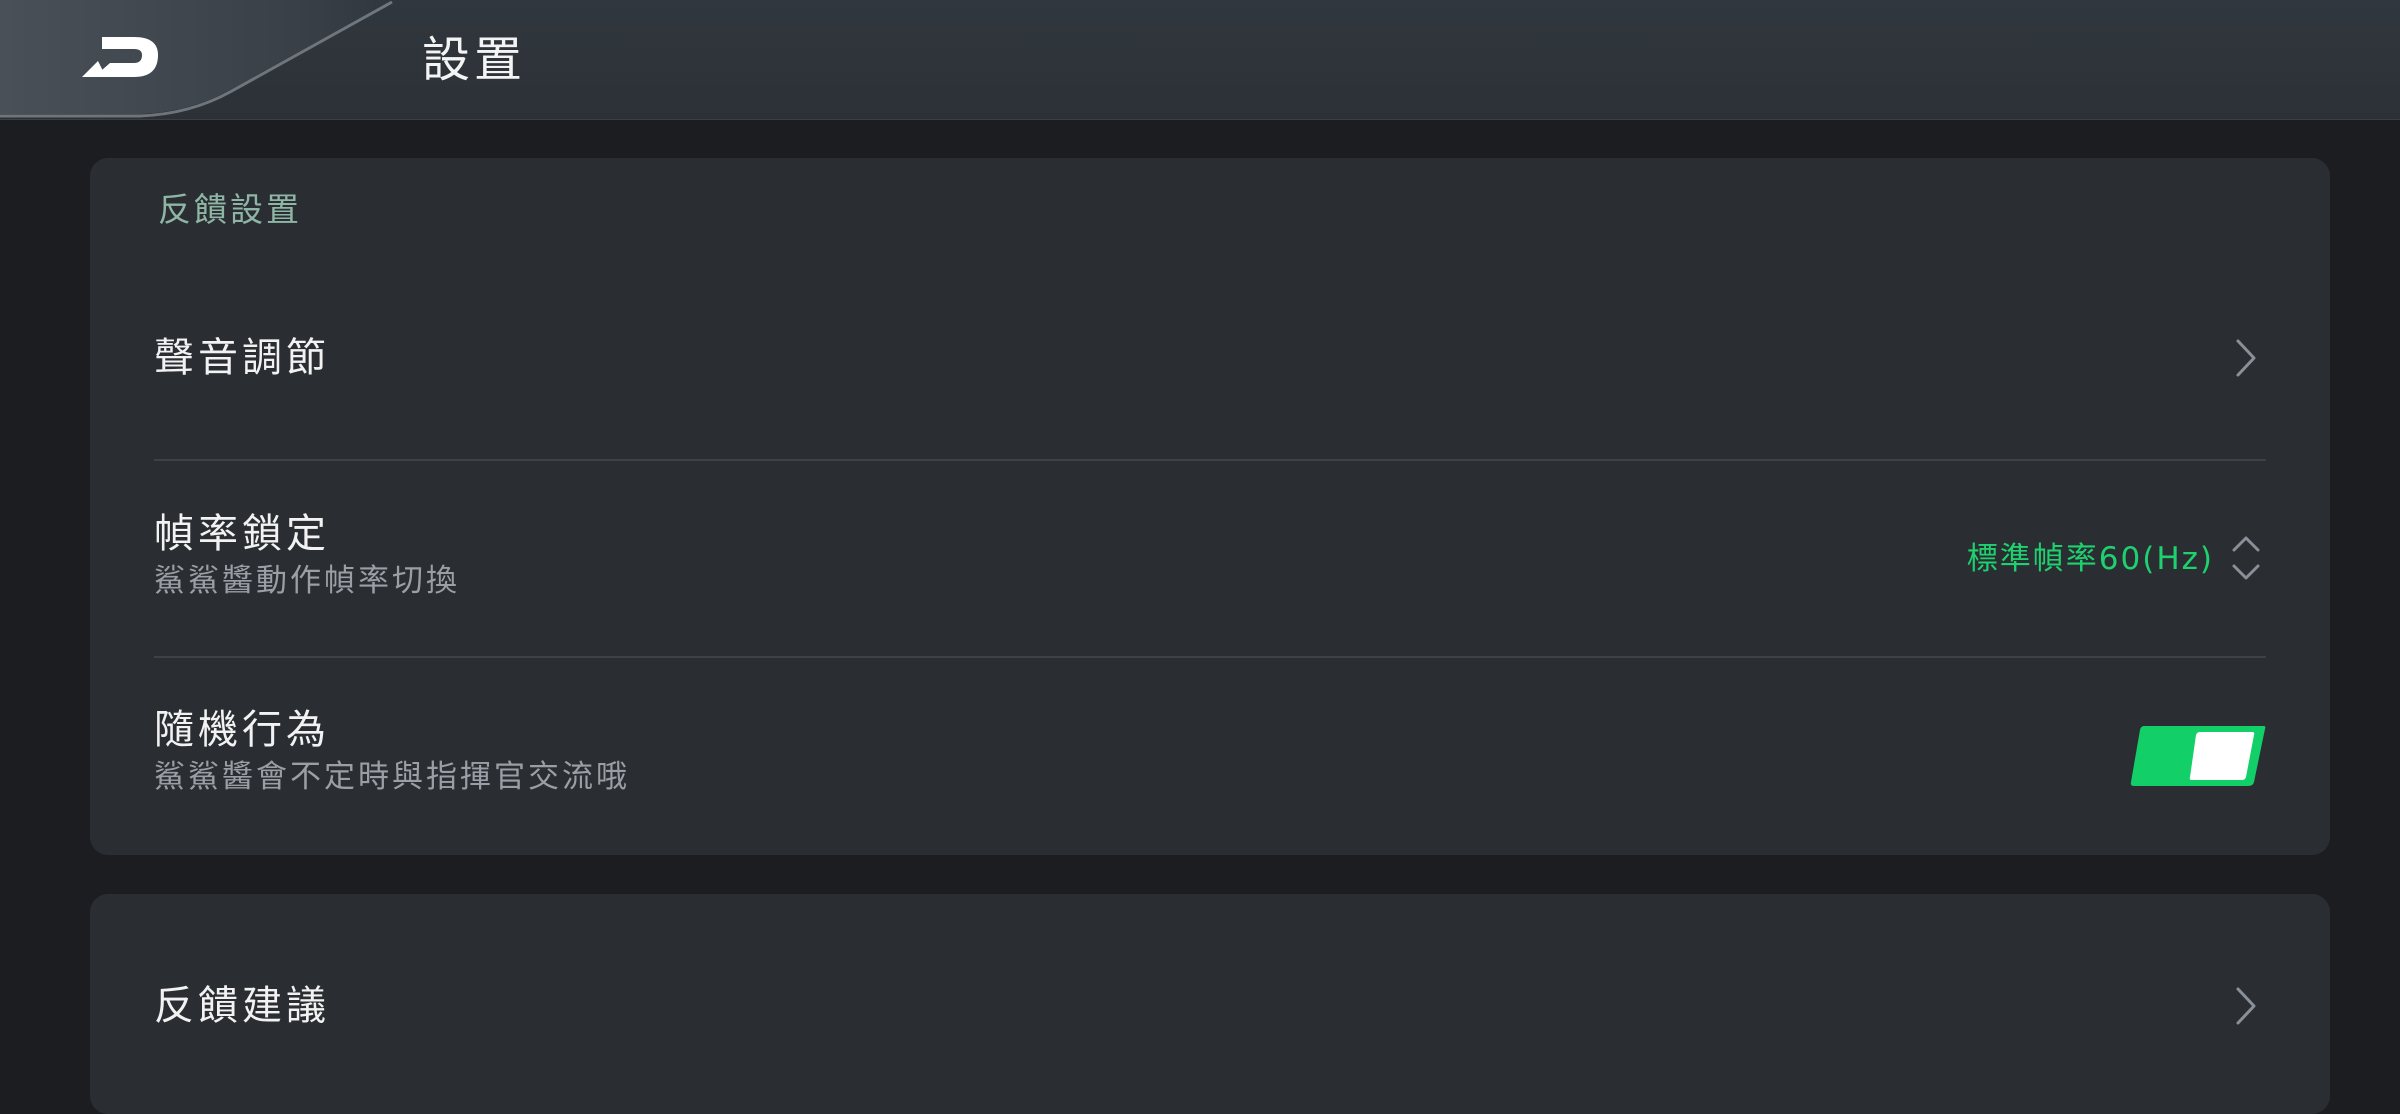  What do you see at coordinates (196, 59) in the screenshot?
I see `back-tab-decoration` at bounding box center [196, 59].